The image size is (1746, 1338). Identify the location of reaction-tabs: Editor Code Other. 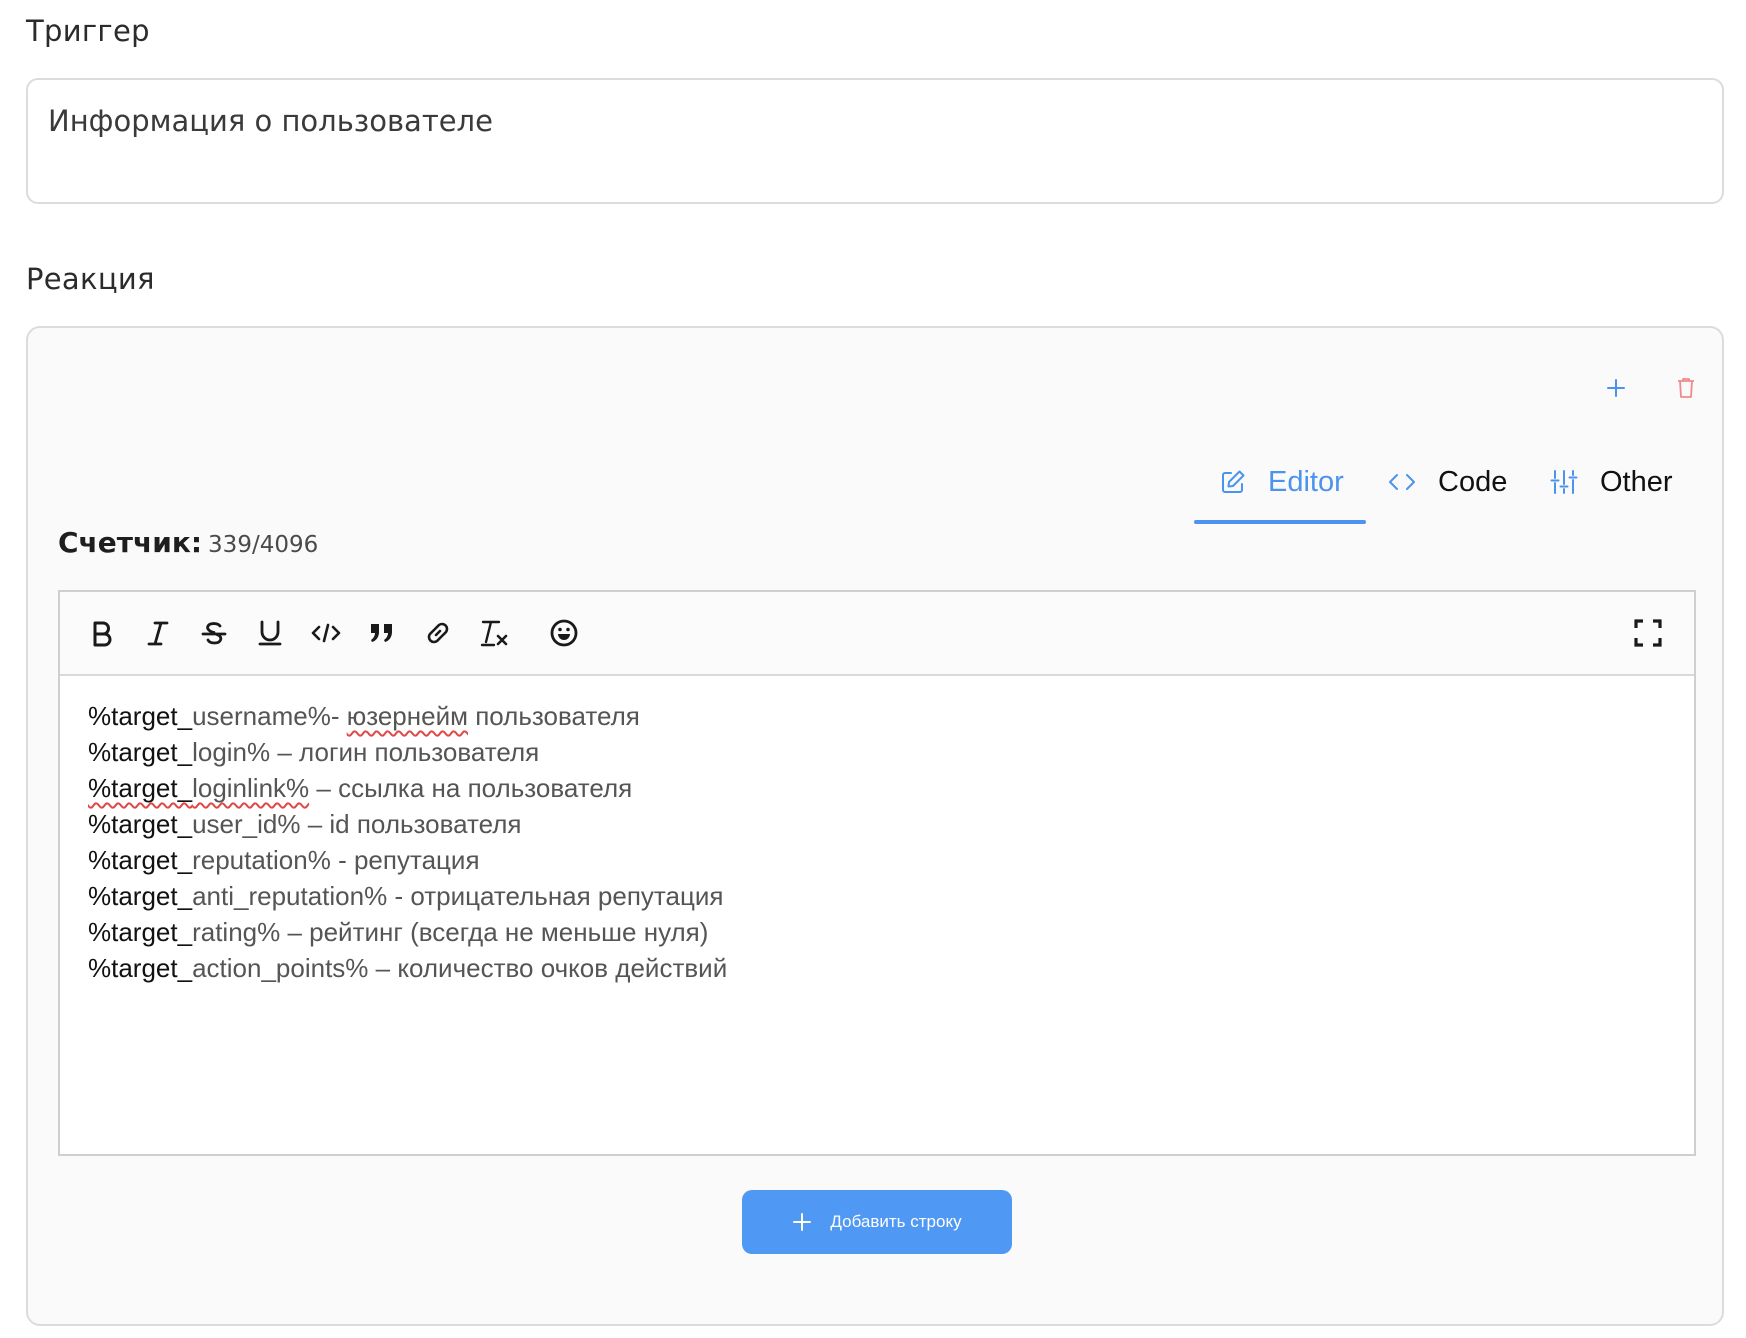
(1439, 485).